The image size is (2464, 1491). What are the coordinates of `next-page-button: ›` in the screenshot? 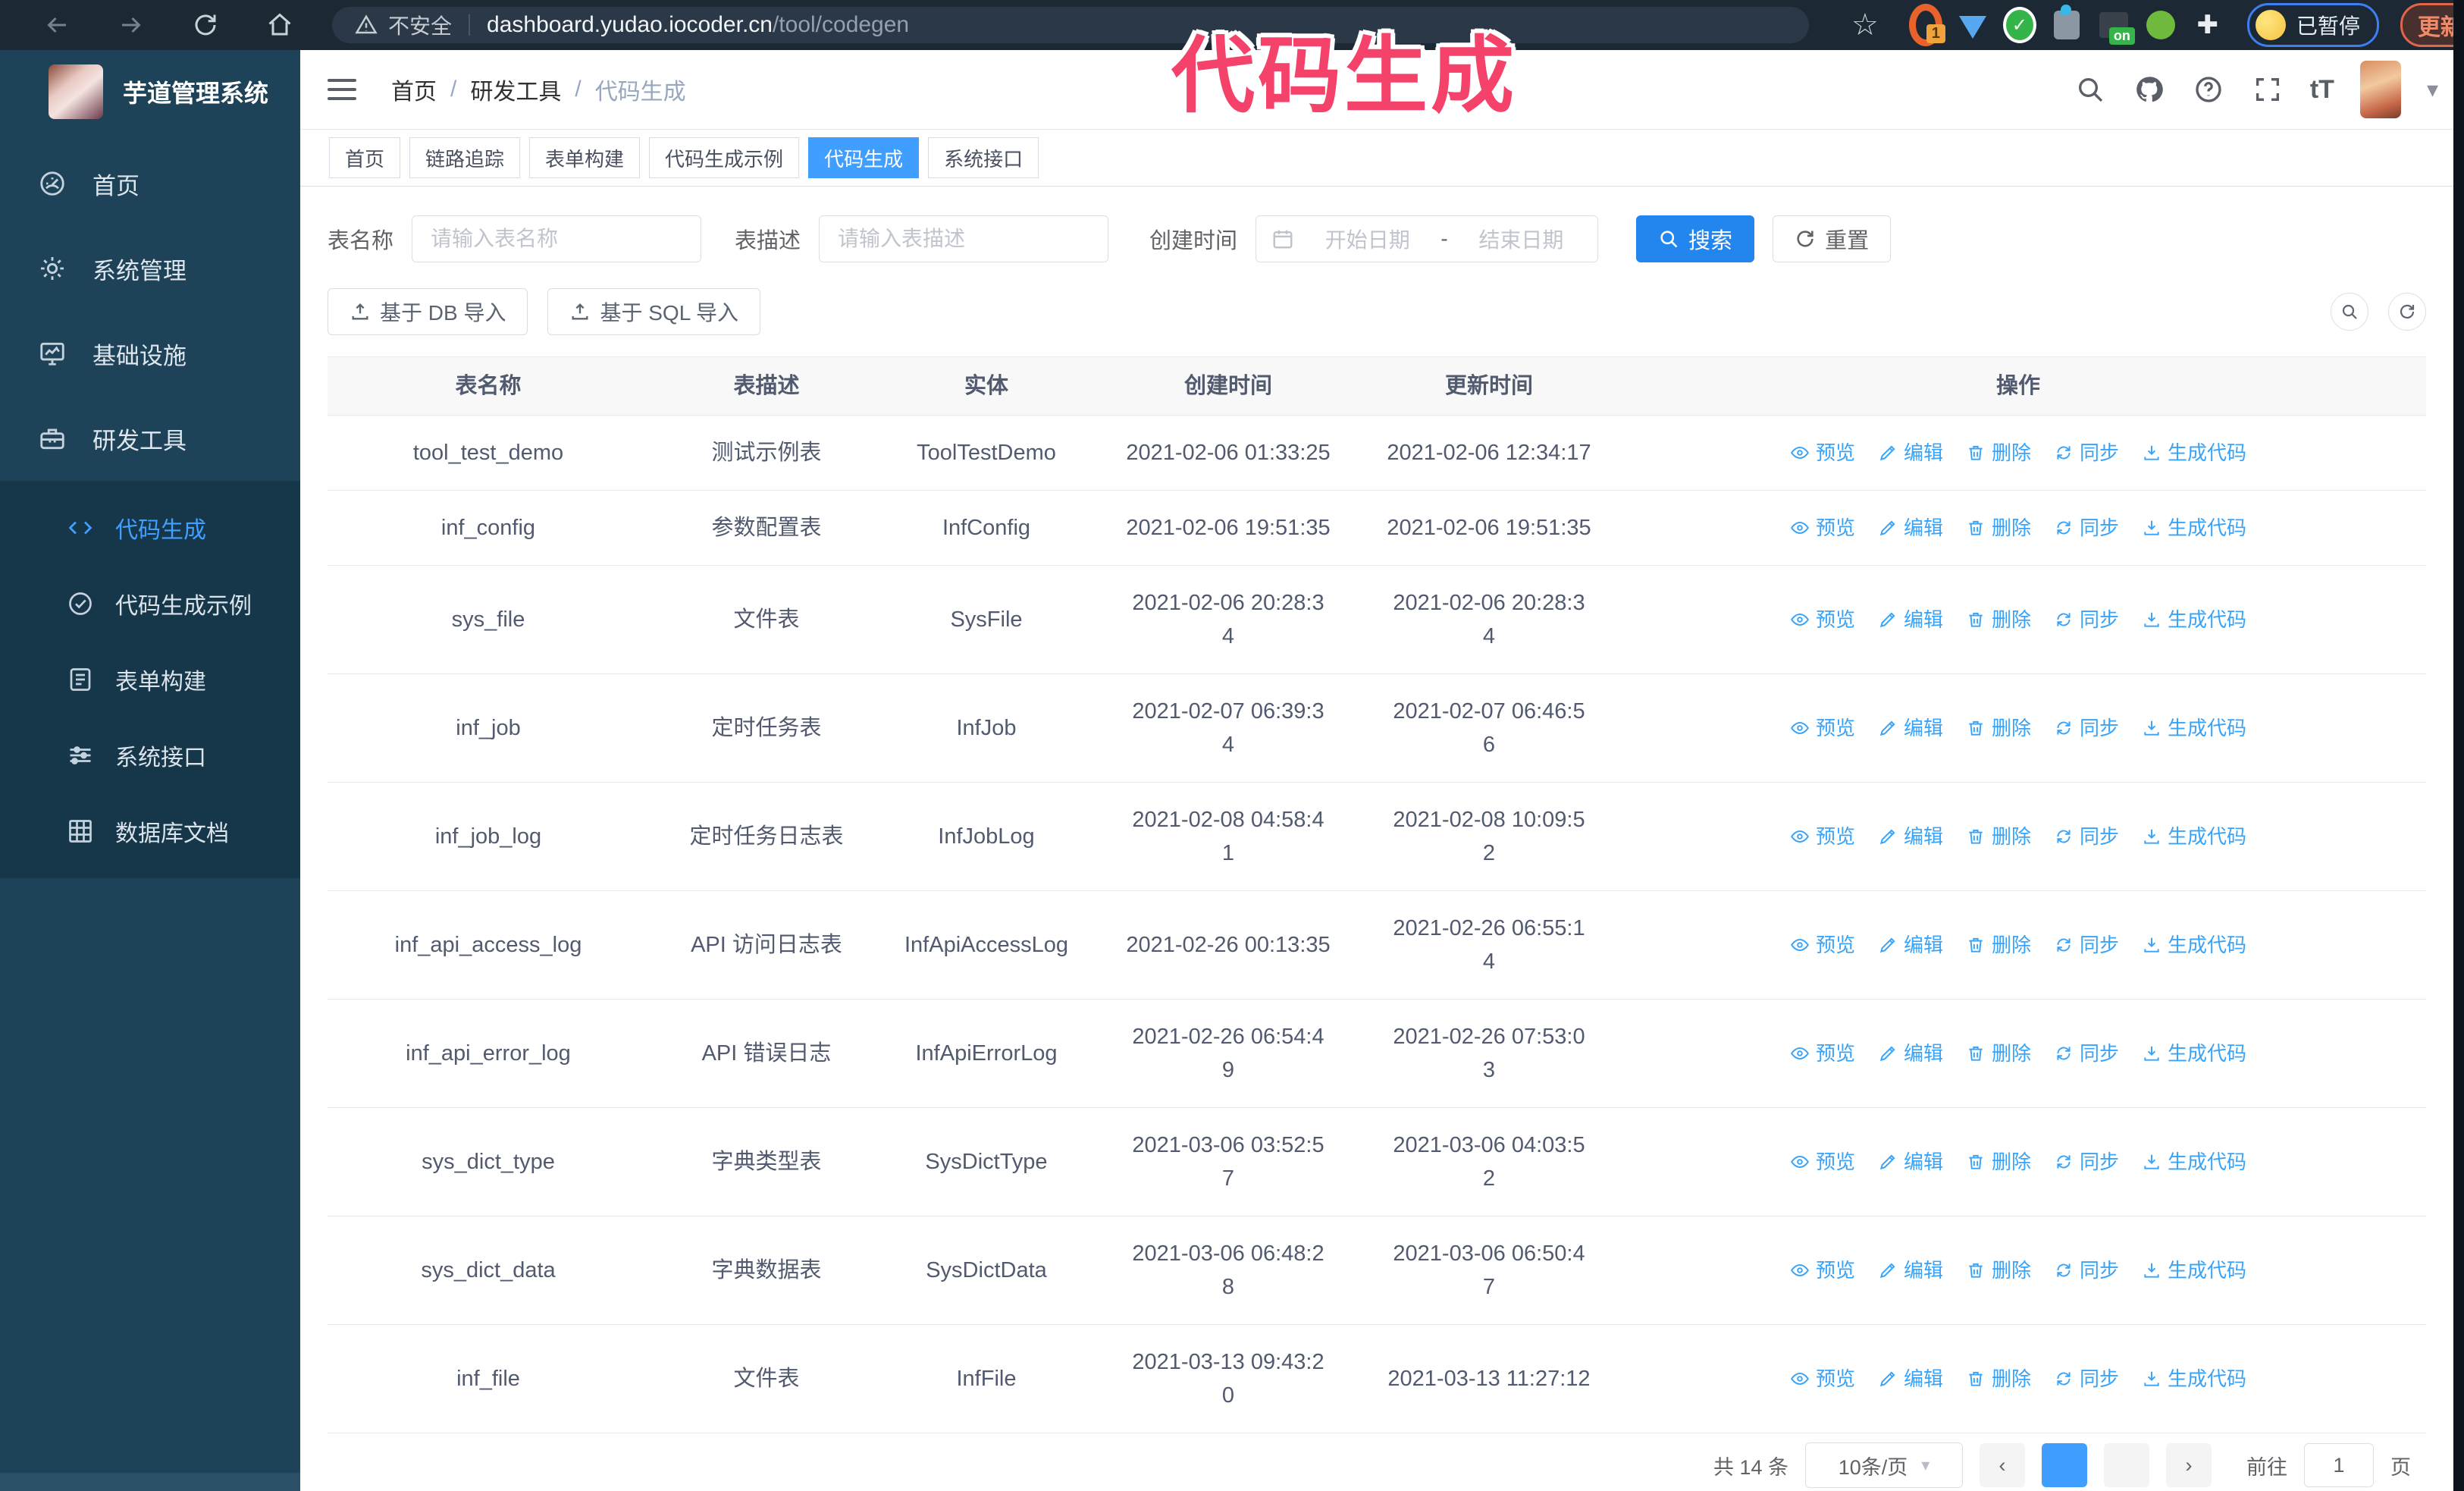 It's located at (2189, 1465).